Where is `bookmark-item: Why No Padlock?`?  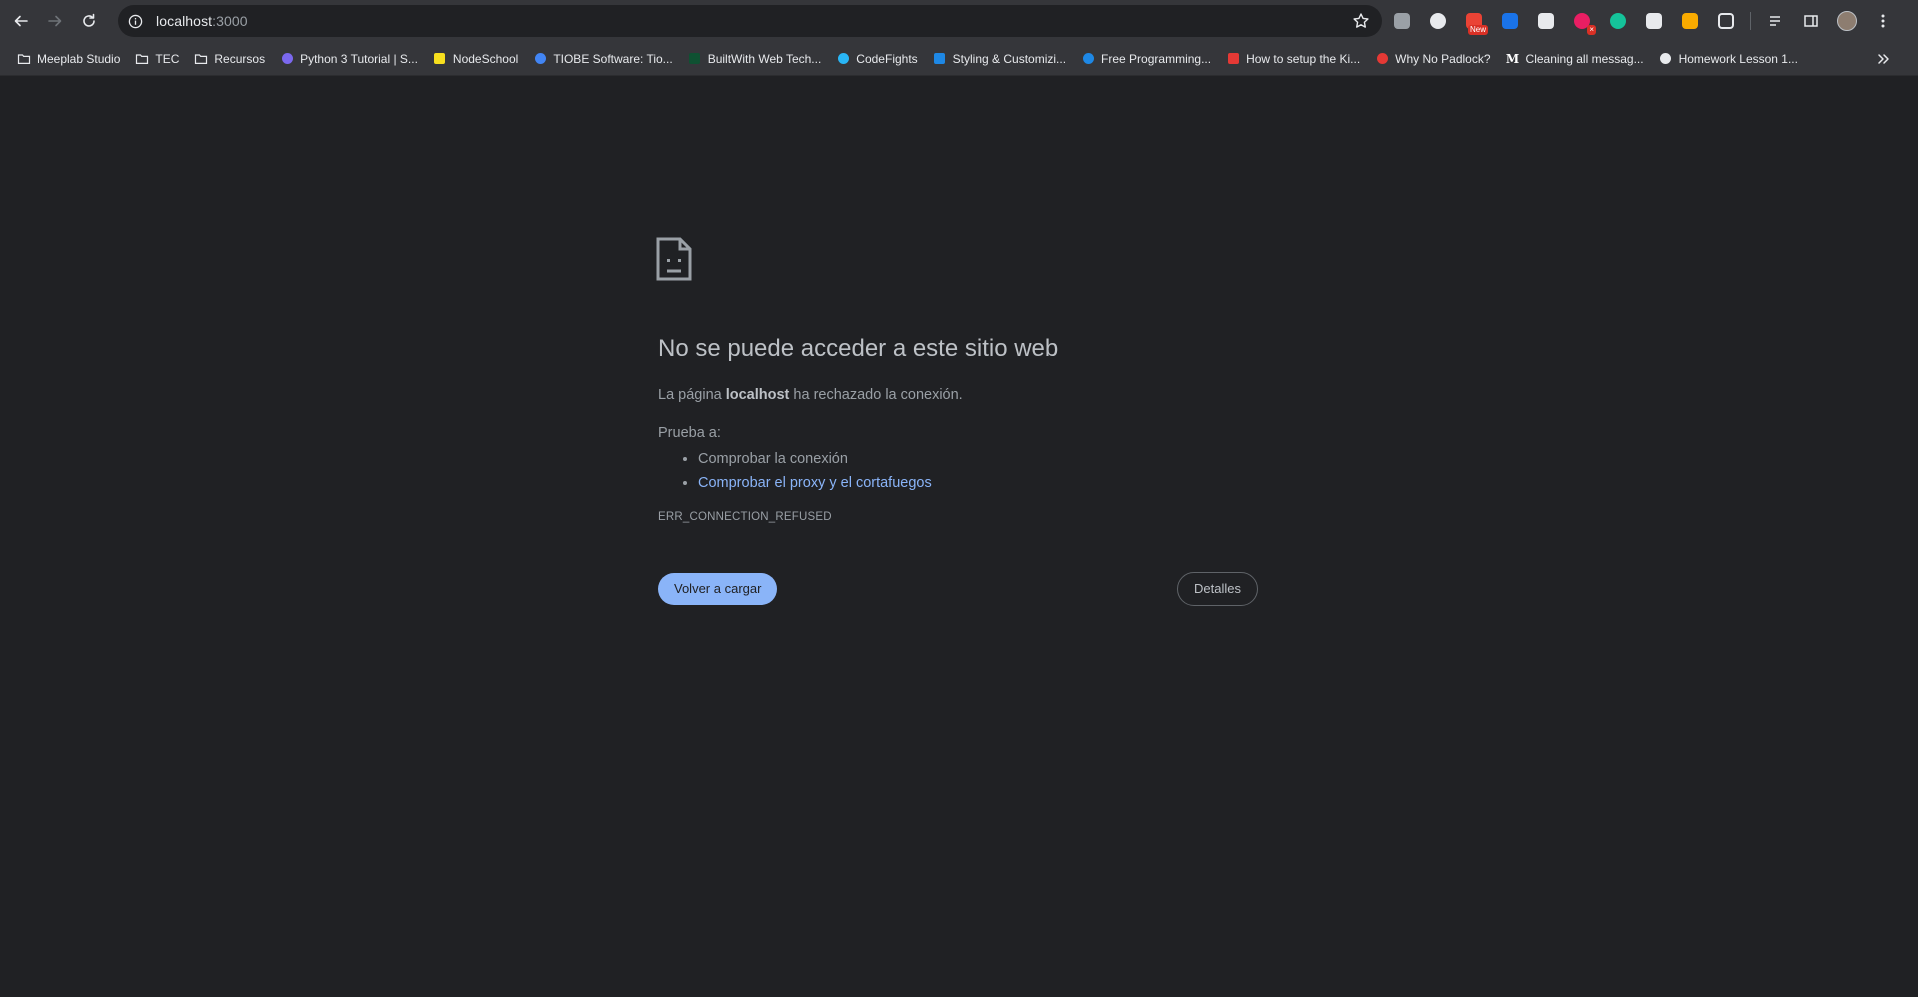
bookmark-item: Why No Padlock? is located at coordinates (1432, 59).